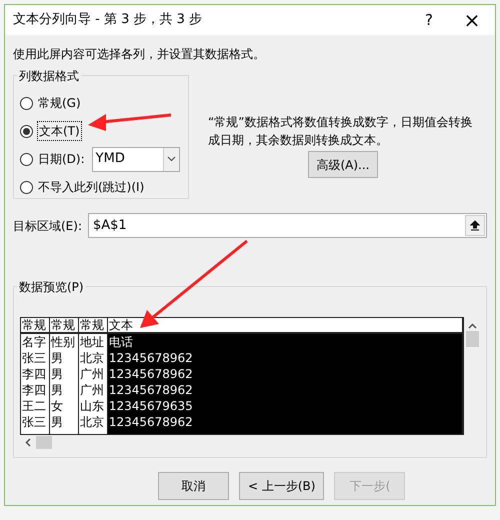  What do you see at coordinates (92, 406) in the screenshot?
I see `preview-cell: 山东` at bounding box center [92, 406].